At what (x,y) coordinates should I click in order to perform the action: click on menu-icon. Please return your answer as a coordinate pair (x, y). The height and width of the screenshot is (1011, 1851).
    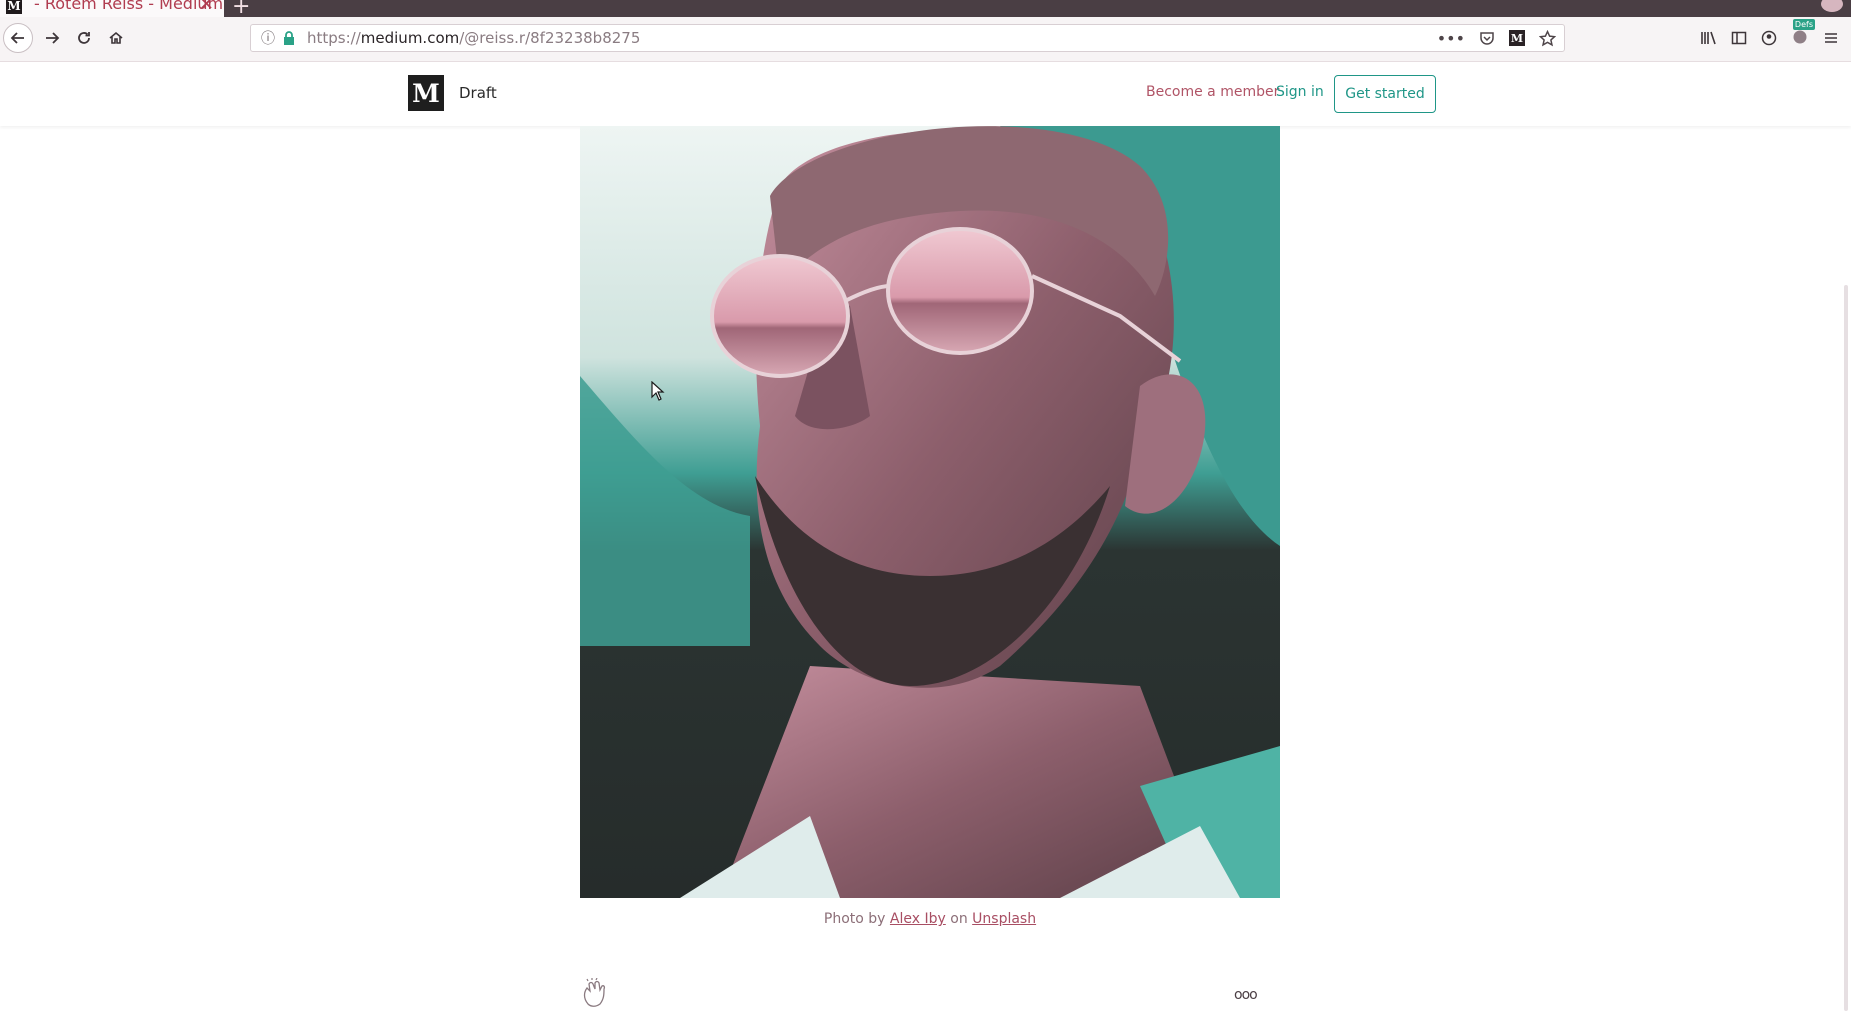
    Looking at the image, I should click on (1831, 38).